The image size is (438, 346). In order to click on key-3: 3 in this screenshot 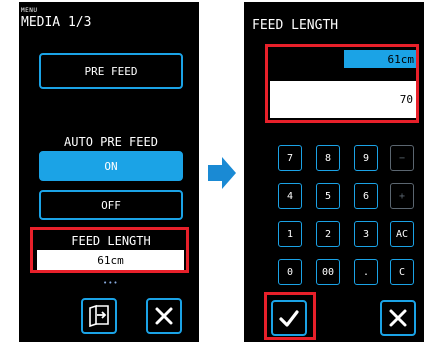, I will do `click(366, 234)`.